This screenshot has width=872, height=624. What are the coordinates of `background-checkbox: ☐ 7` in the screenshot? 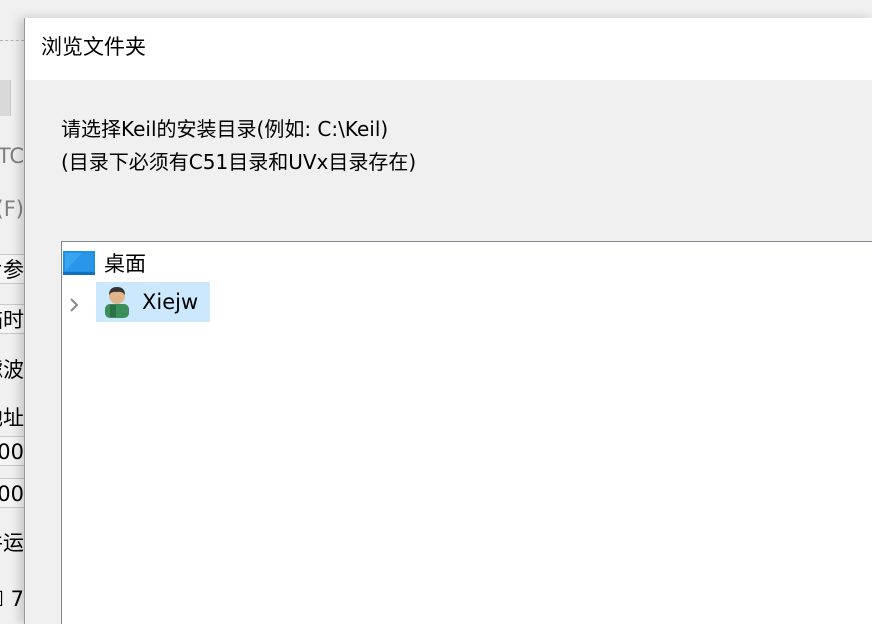 It's located at (13, 599).